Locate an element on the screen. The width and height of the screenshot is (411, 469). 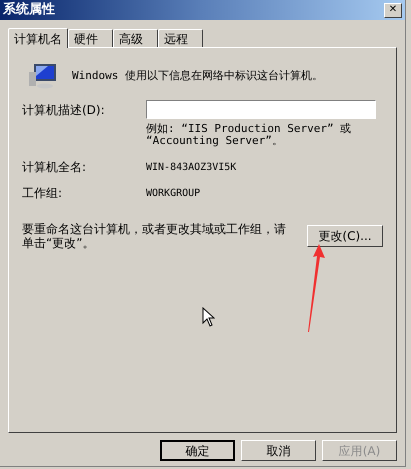
tab: 高级 is located at coordinates (135, 38).